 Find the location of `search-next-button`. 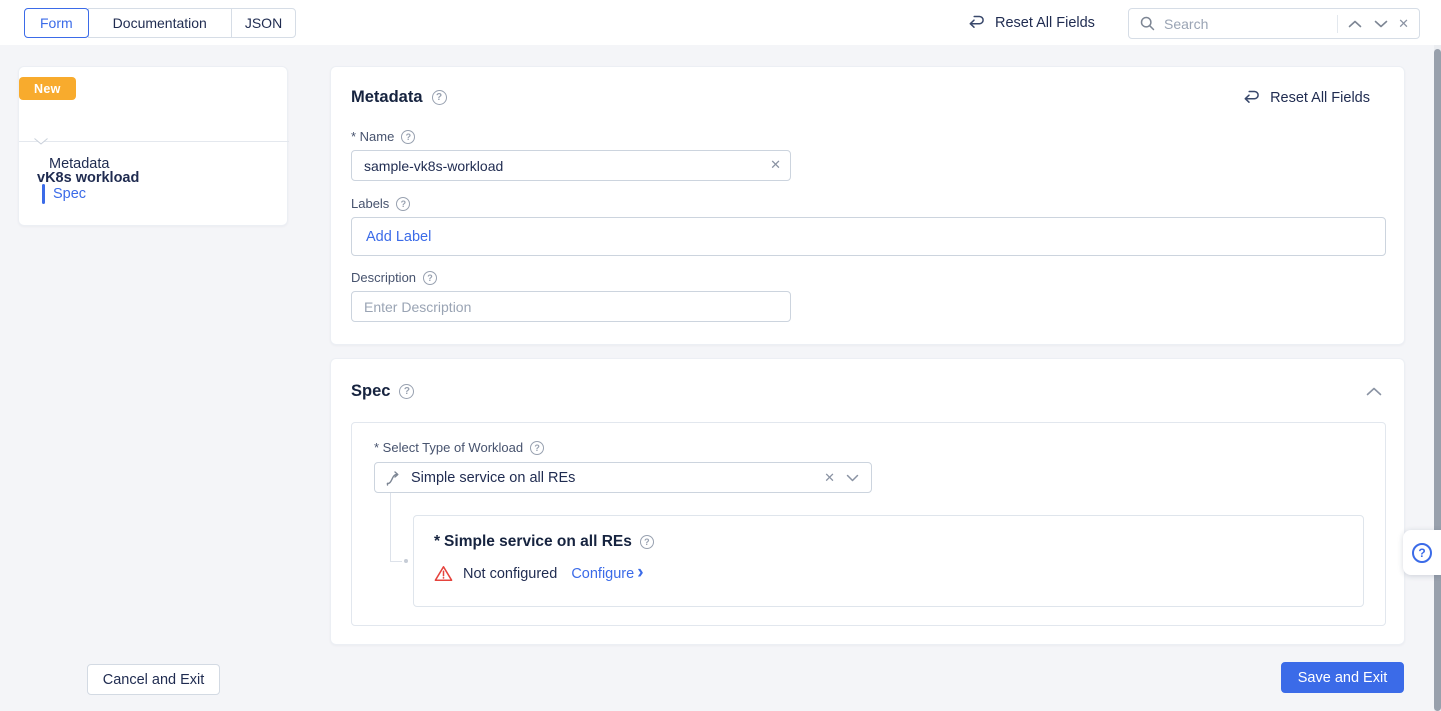

search-next-button is located at coordinates (1381, 24).